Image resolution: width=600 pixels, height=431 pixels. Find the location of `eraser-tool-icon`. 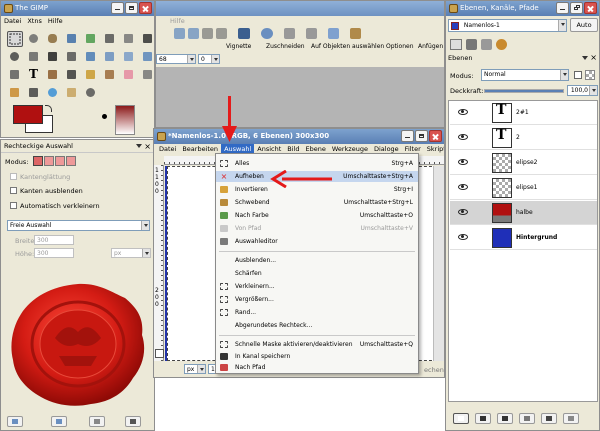

eraser-tool-icon is located at coordinates (129, 75).